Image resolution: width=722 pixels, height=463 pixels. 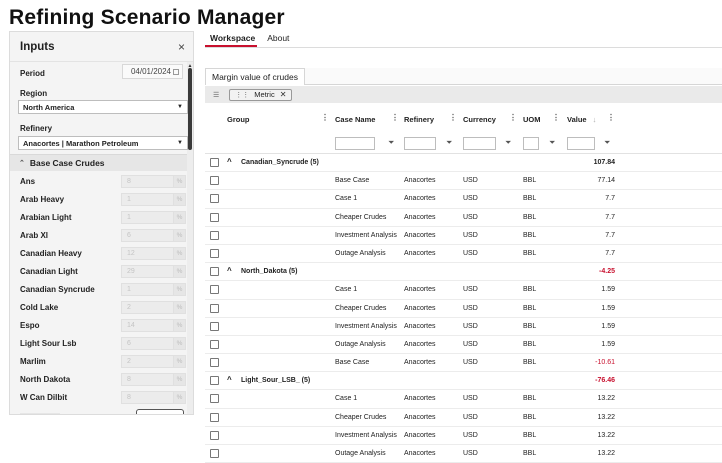 What do you see at coordinates (346, 399) in the screenshot?
I see `case-name-cell: Case 1` at bounding box center [346, 399].